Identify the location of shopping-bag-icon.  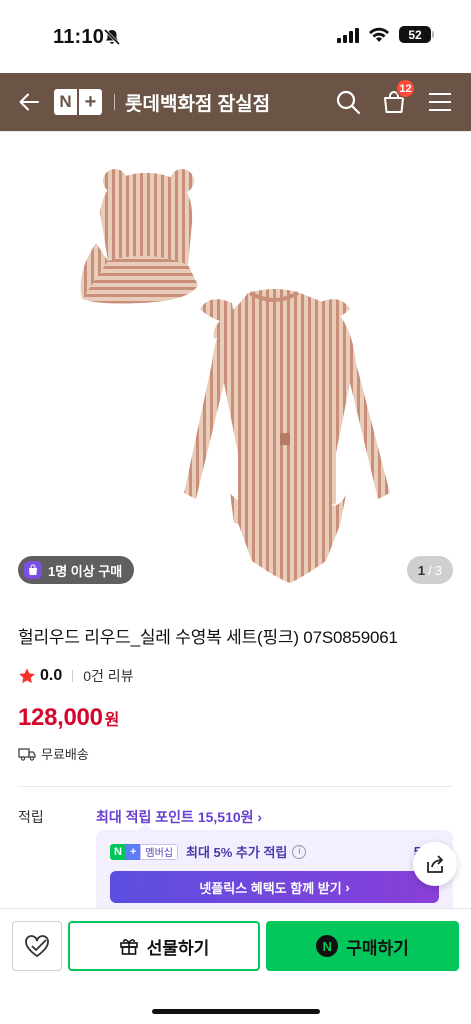
(33, 570).